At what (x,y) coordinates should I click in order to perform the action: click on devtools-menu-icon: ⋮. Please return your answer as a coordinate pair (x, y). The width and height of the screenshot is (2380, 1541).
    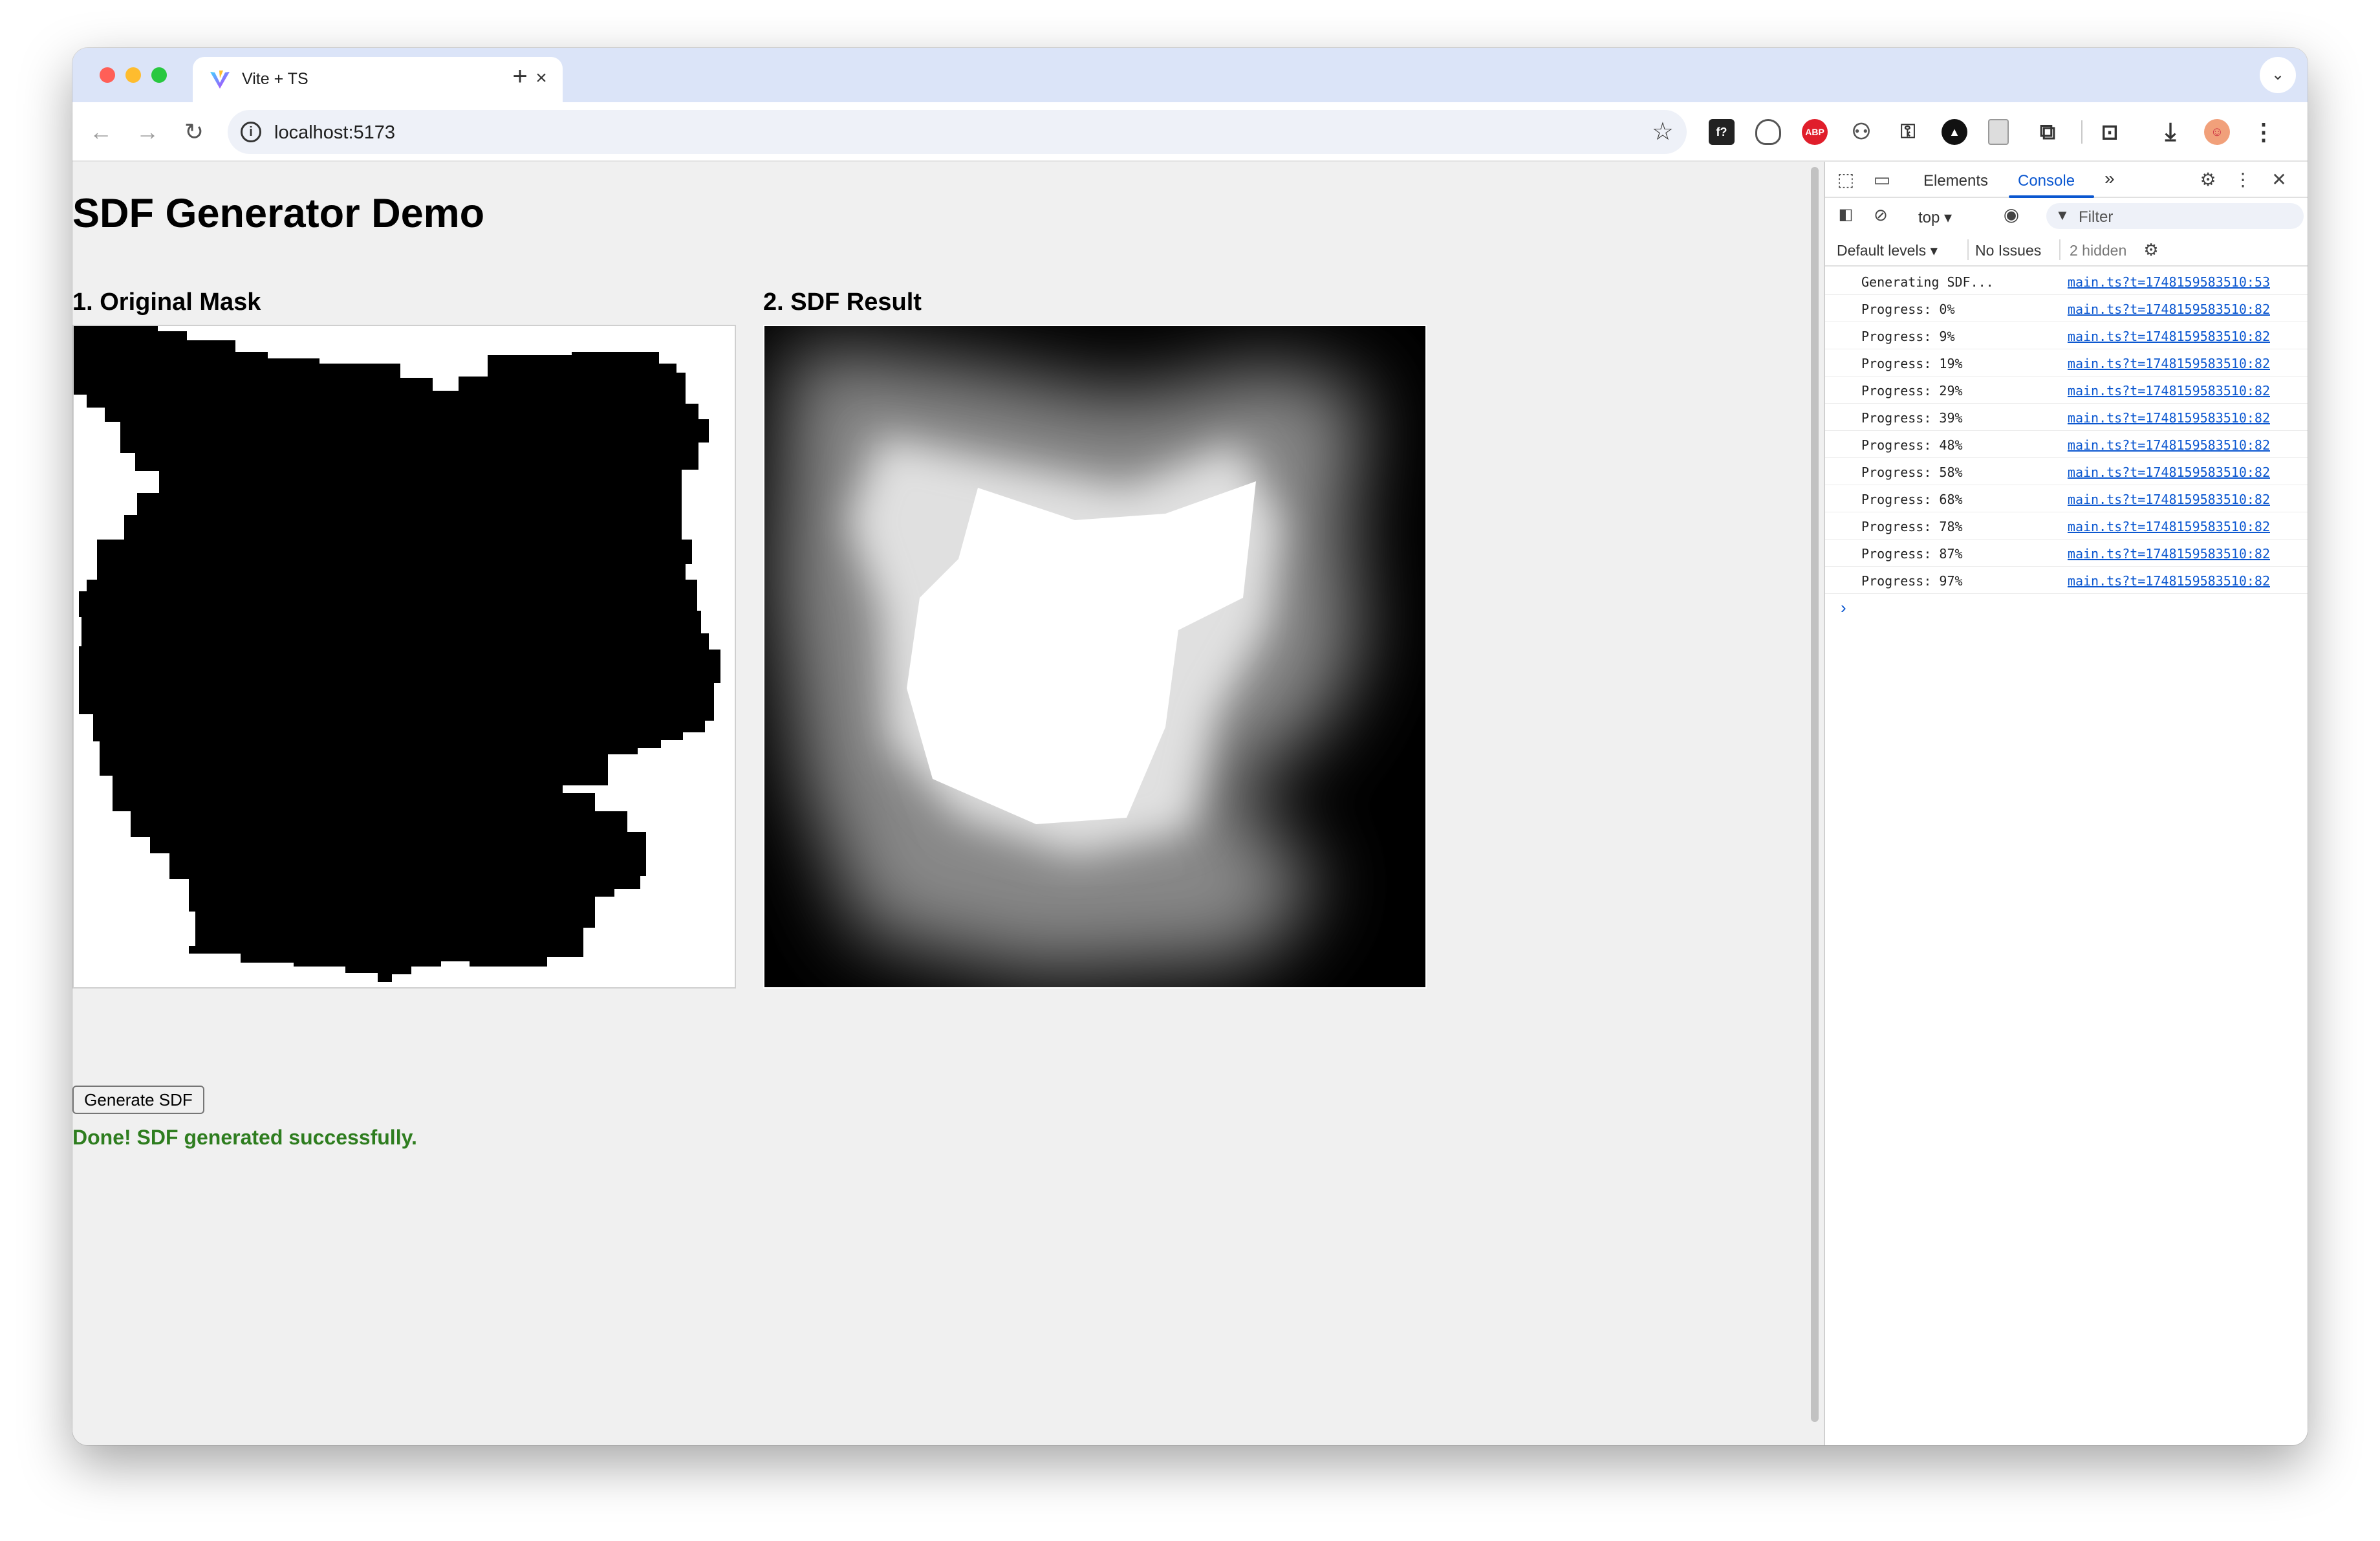
    Looking at the image, I should click on (2243, 179).